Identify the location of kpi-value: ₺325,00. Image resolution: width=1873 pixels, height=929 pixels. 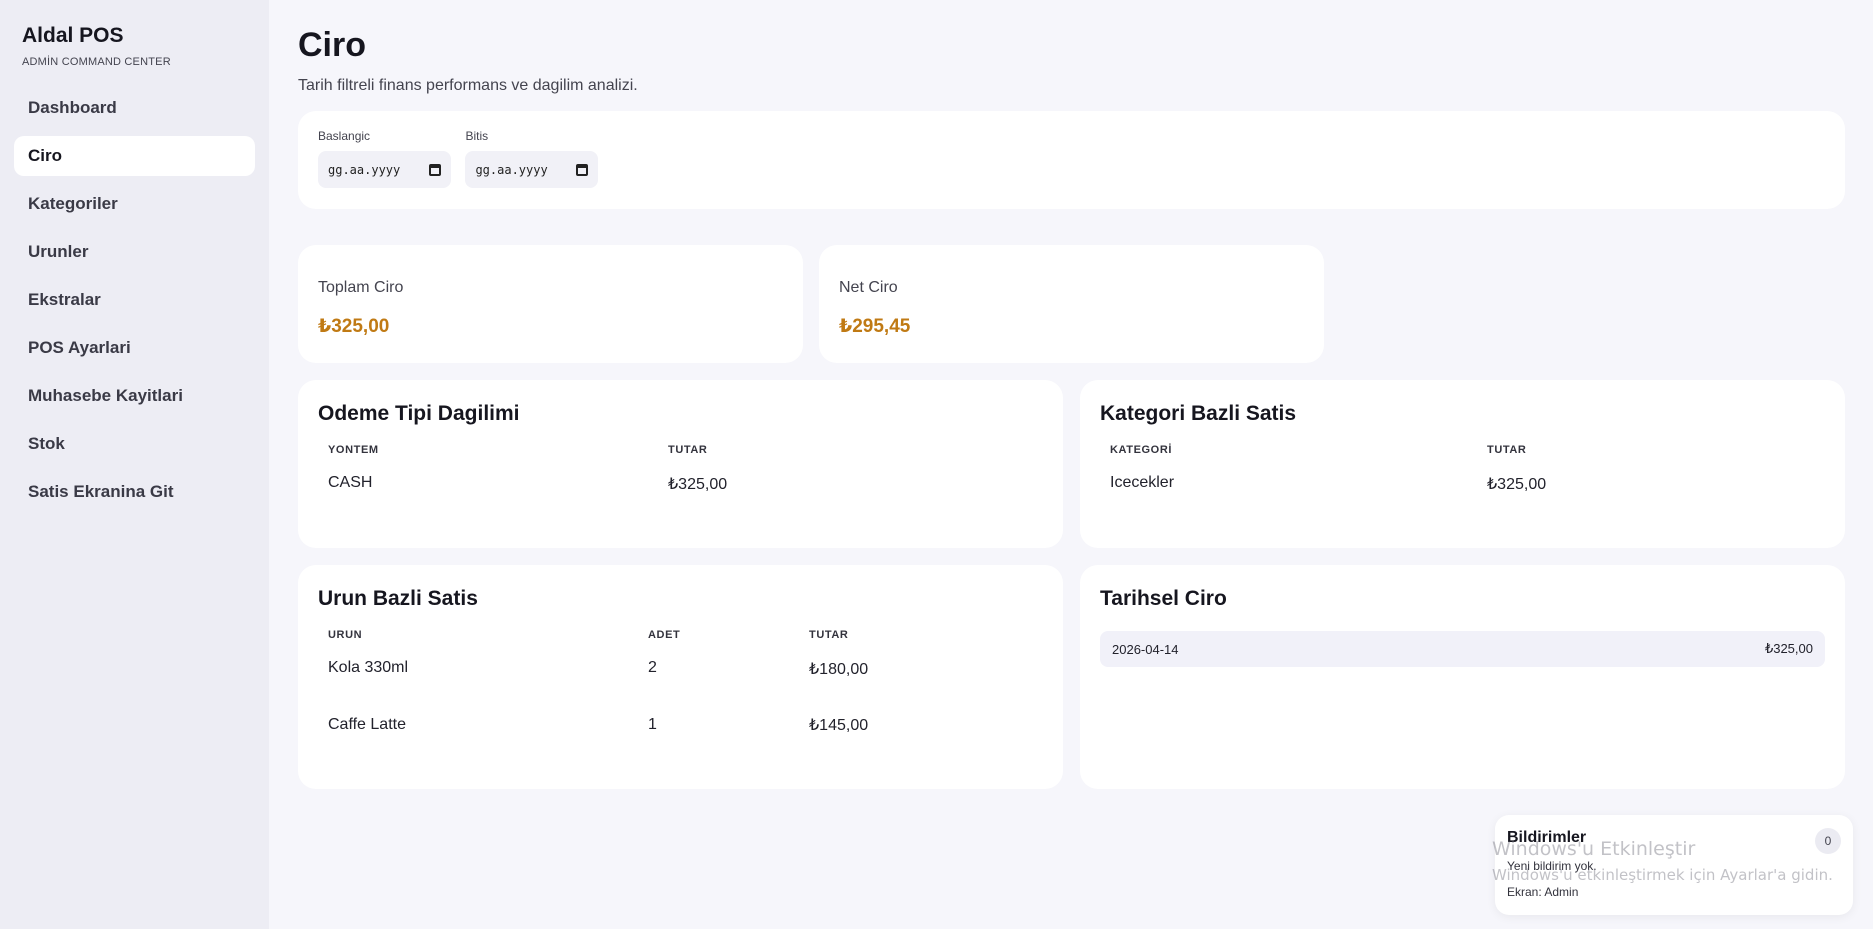
(354, 326).